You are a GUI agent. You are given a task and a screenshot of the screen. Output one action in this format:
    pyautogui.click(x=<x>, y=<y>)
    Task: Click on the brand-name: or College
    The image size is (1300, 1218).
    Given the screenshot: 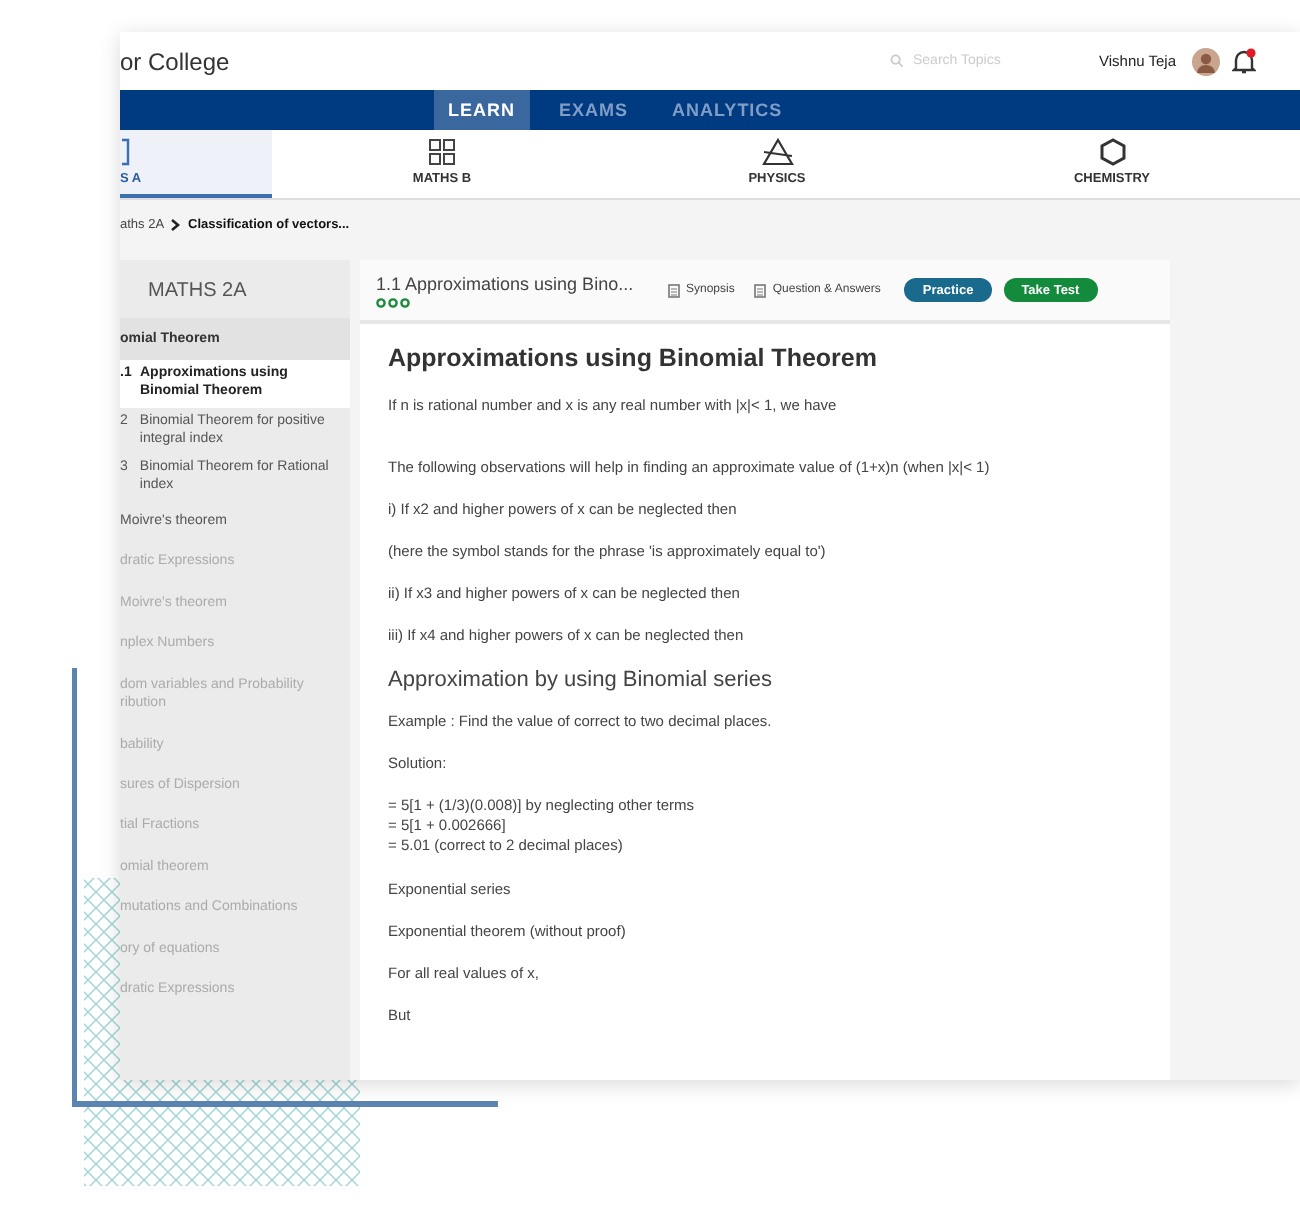 What is the action you would take?
    pyautogui.click(x=175, y=61)
    